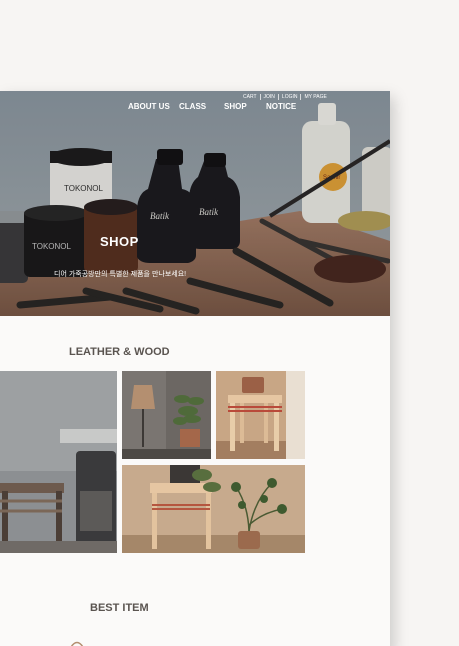  I want to click on main-nav: ABOUT US CLASS SHOP NOTICE, so click(212, 106).